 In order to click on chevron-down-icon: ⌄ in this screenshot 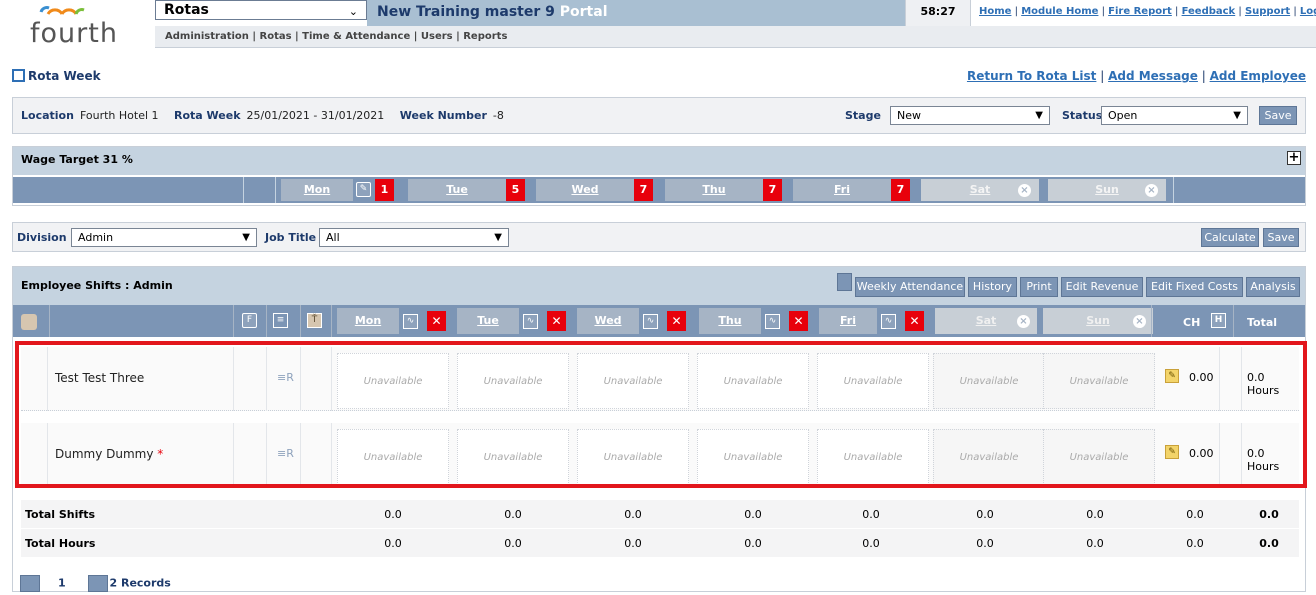, I will do `click(353, 11)`.